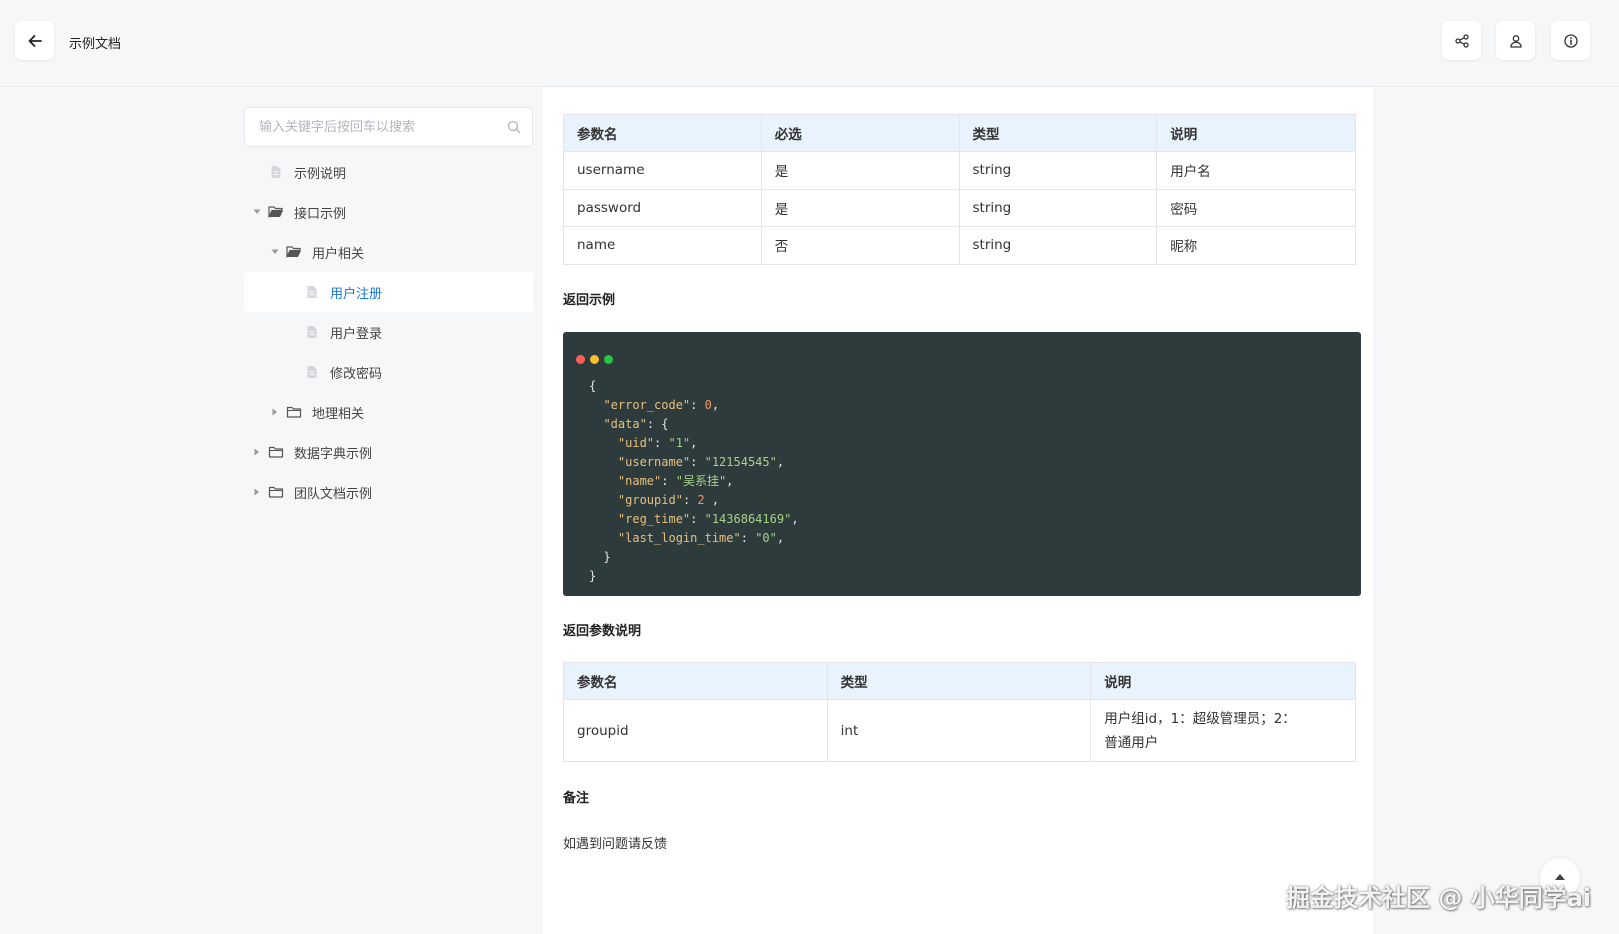 This screenshot has width=1619, height=934. I want to click on tree-item-label: 团队文档示例, so click(333, 494).